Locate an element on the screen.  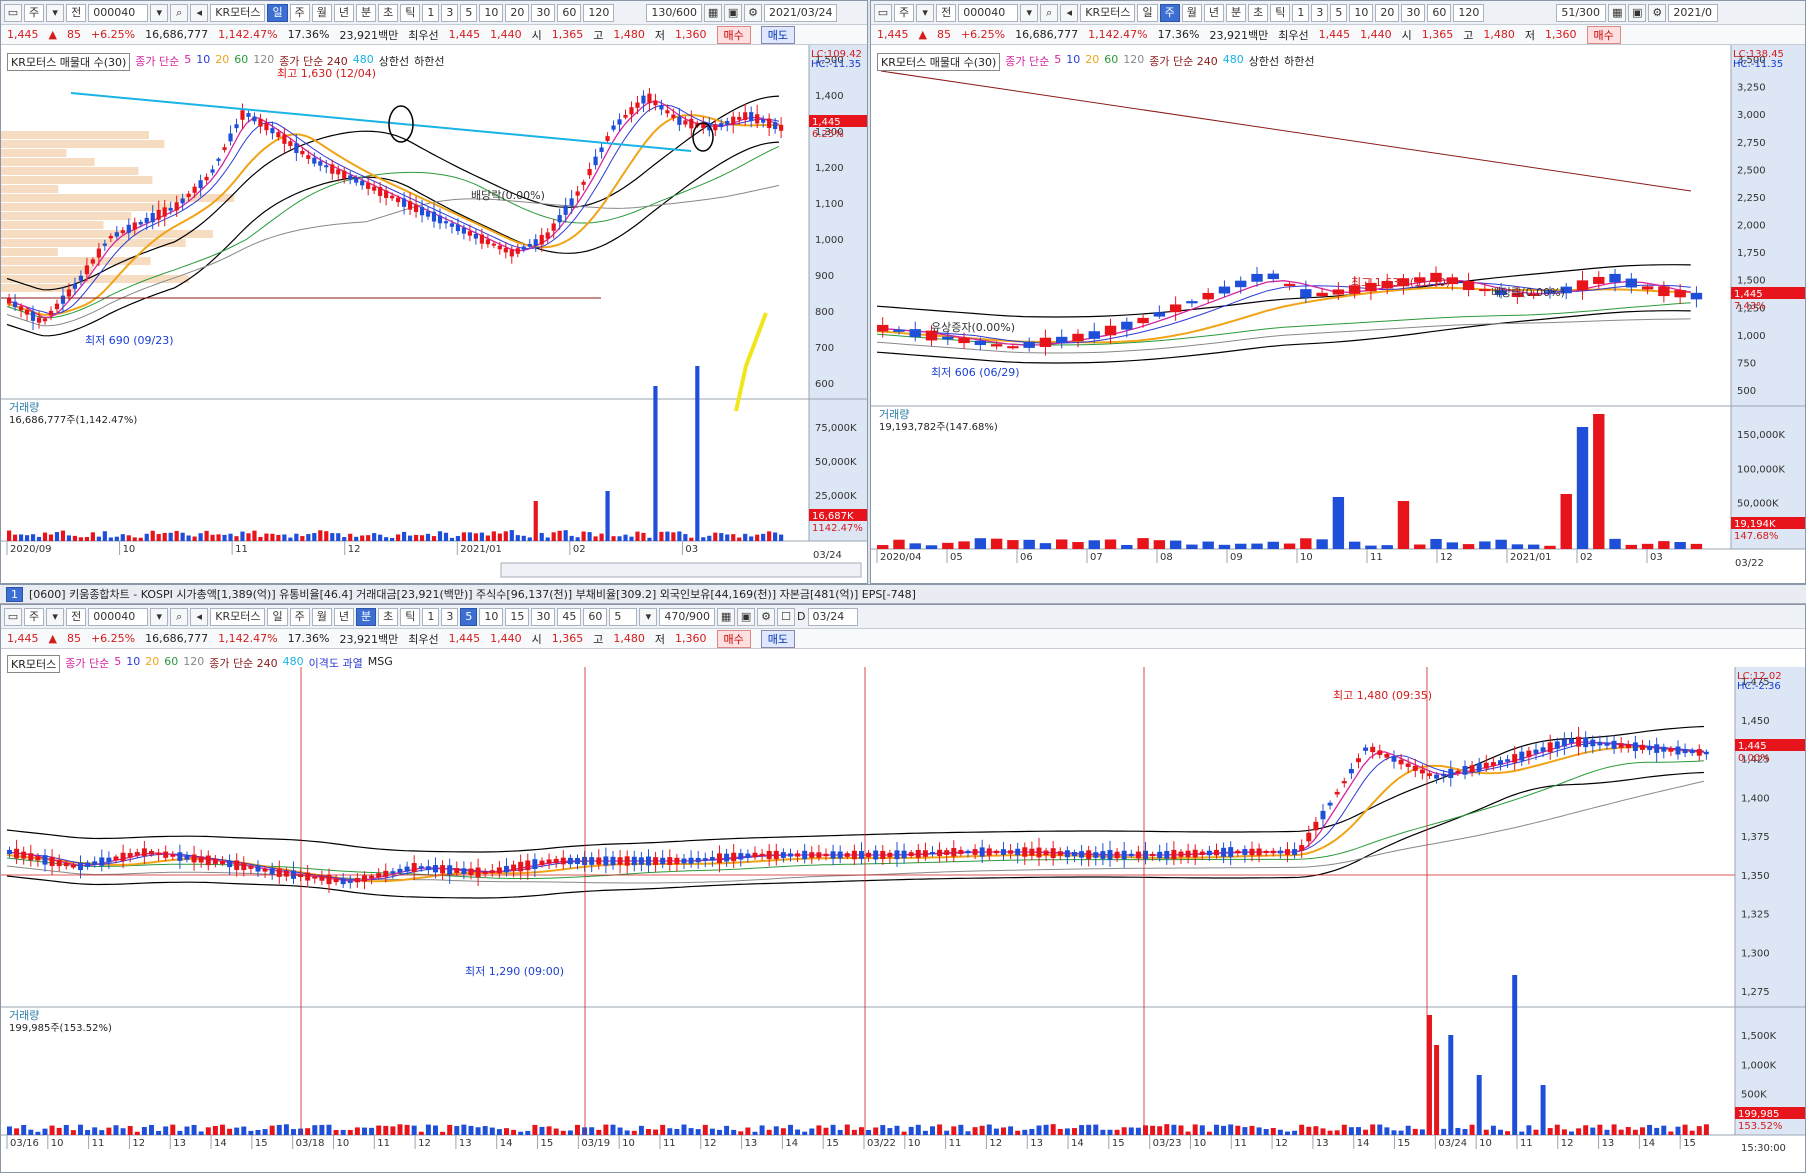
y-tick-label: 3,000 is located at coordinates (1751, 115).